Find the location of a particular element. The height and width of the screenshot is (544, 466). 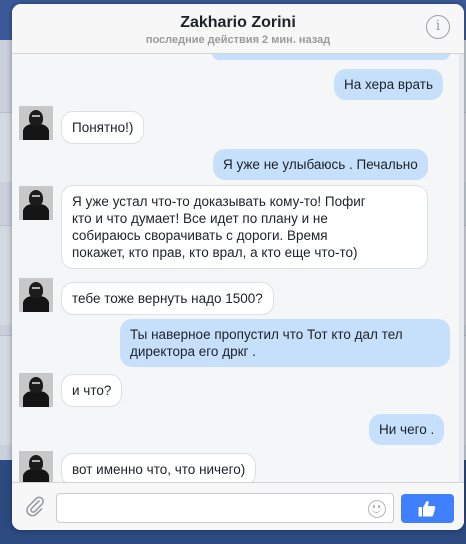

message-bubble-outgoing: Ни чего . is located at coordinates (407, 429).